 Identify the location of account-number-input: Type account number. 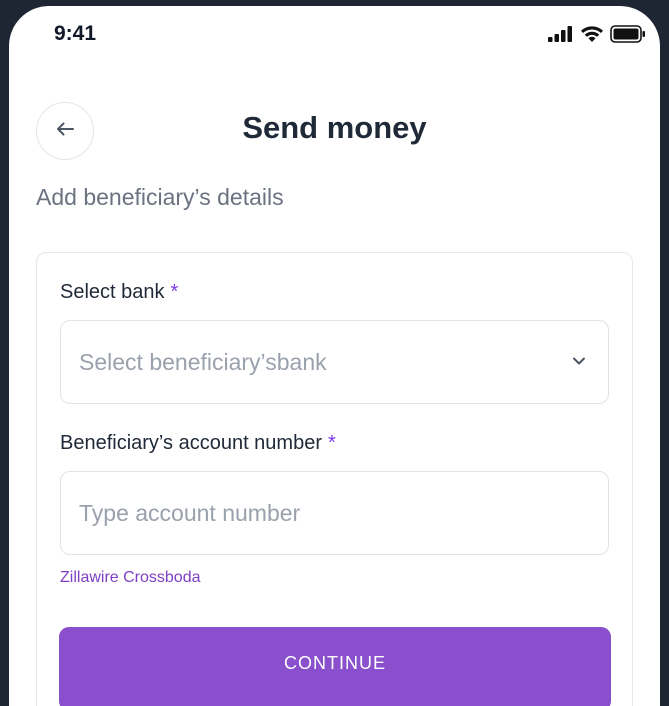
(334, 513).